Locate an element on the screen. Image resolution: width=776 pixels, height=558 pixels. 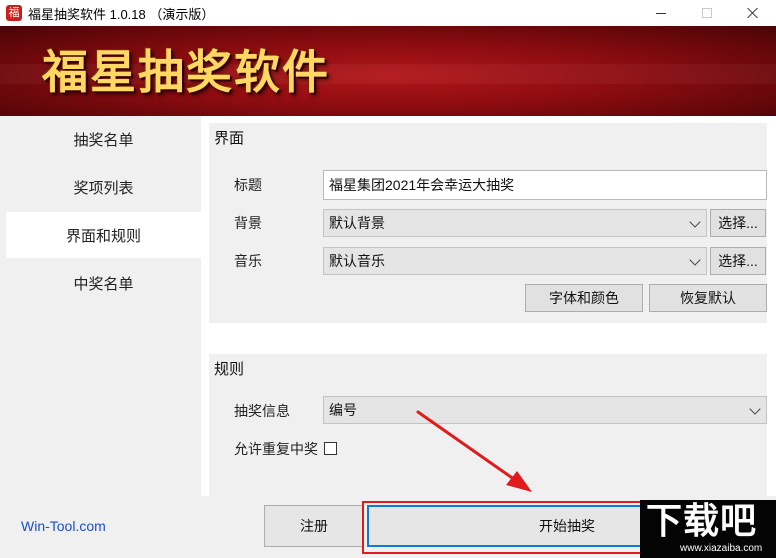
watermark-url: www.xiazaiba.com is located at coordinates (721, 548).